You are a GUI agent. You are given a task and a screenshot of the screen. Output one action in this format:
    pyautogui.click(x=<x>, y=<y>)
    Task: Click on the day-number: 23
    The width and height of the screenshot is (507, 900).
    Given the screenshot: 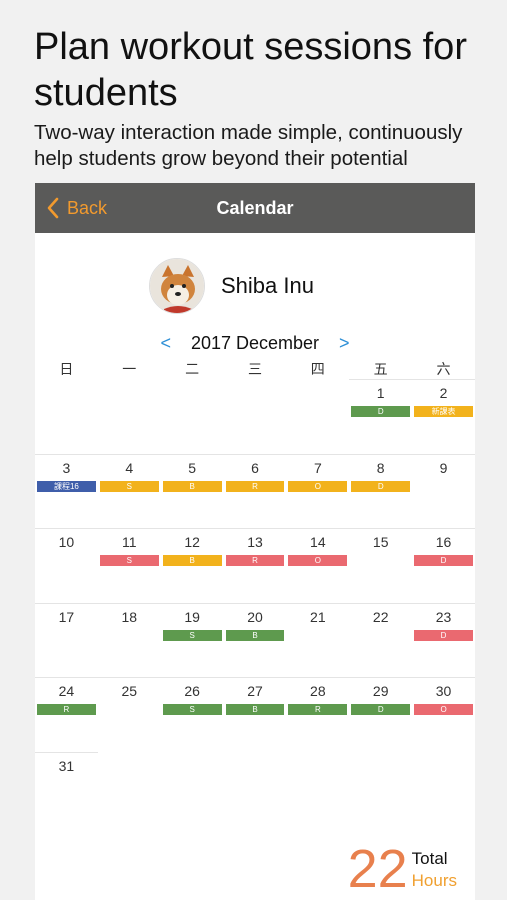 What is the action you would take?
    pyautogui.click(x=443, y=616)
    